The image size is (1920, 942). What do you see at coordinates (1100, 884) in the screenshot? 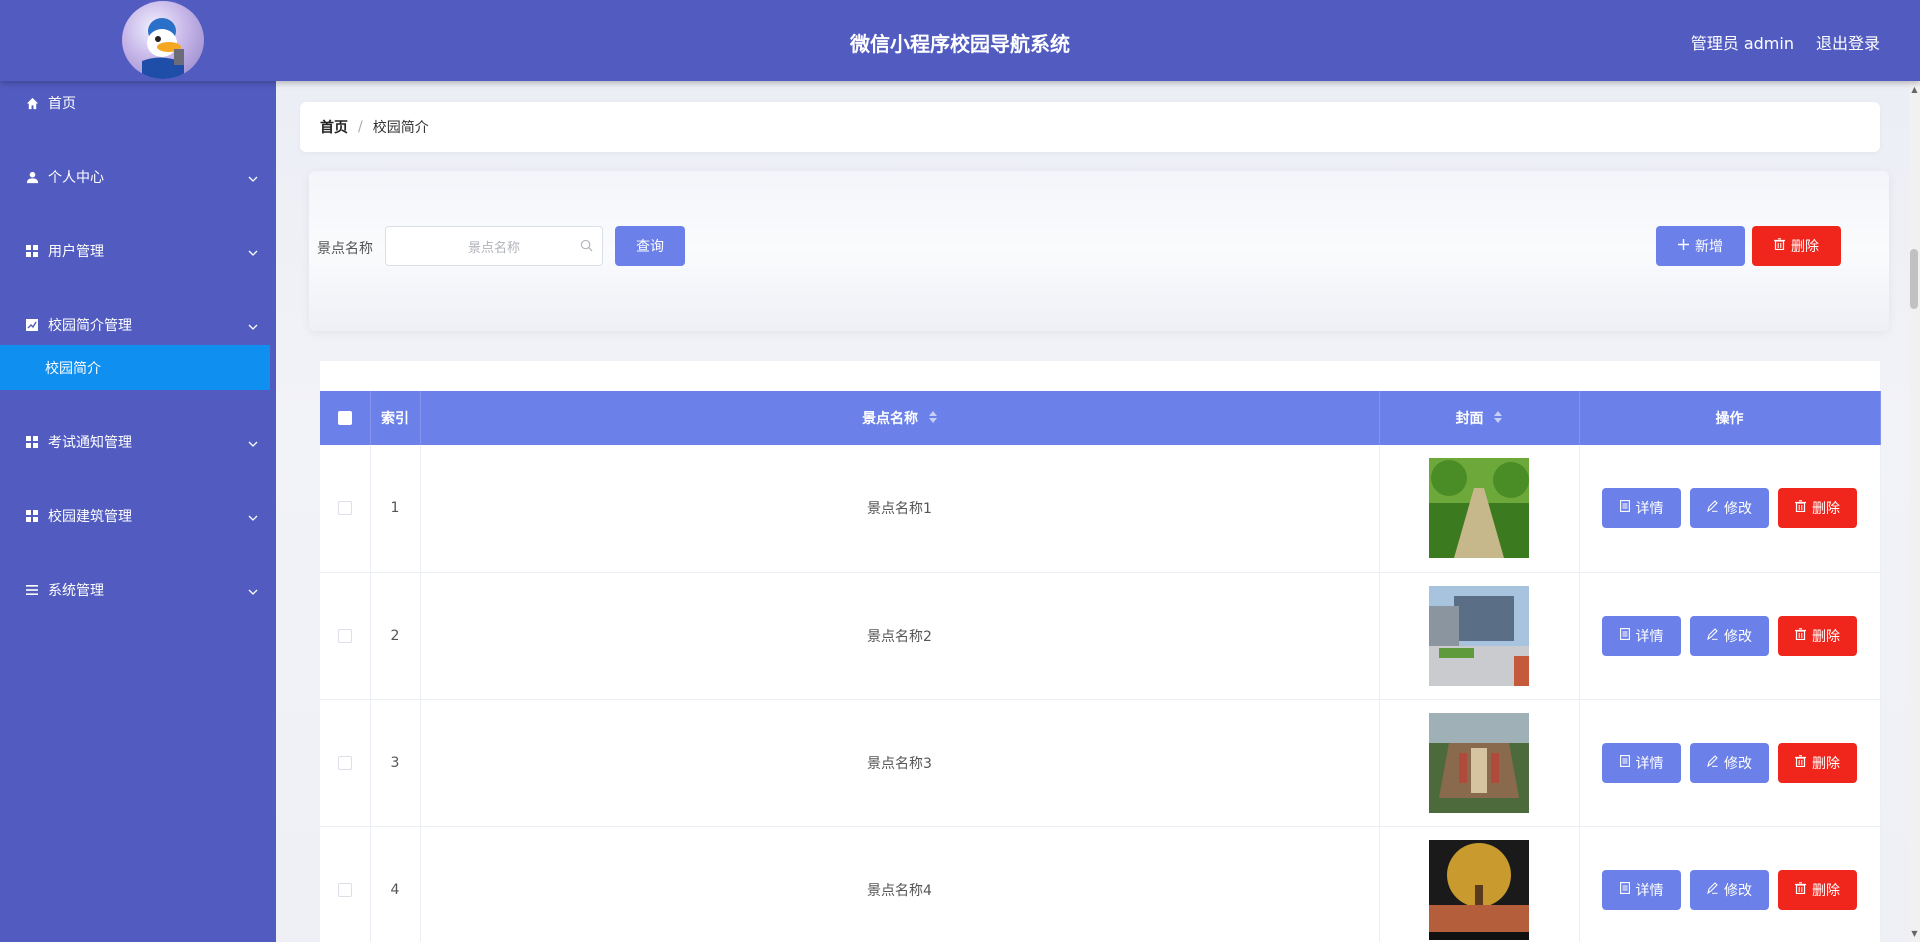
I see `table-row: 4 景点名称4 详情 修改 删除` at bounding box center [1100, 884].